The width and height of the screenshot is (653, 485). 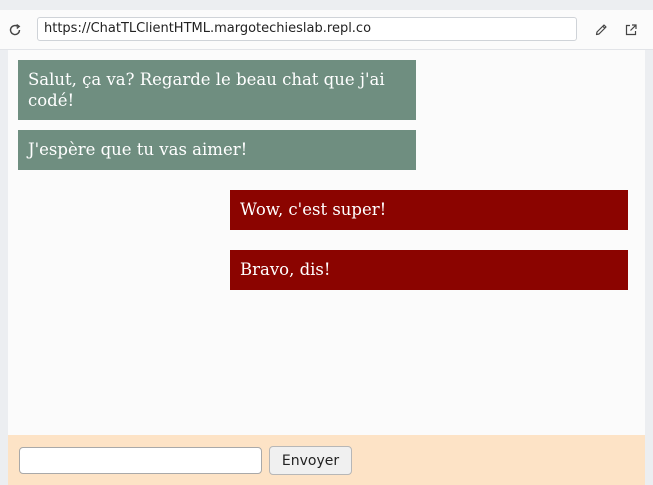 I want to click on reload-icon, so click(x=15, y=30).